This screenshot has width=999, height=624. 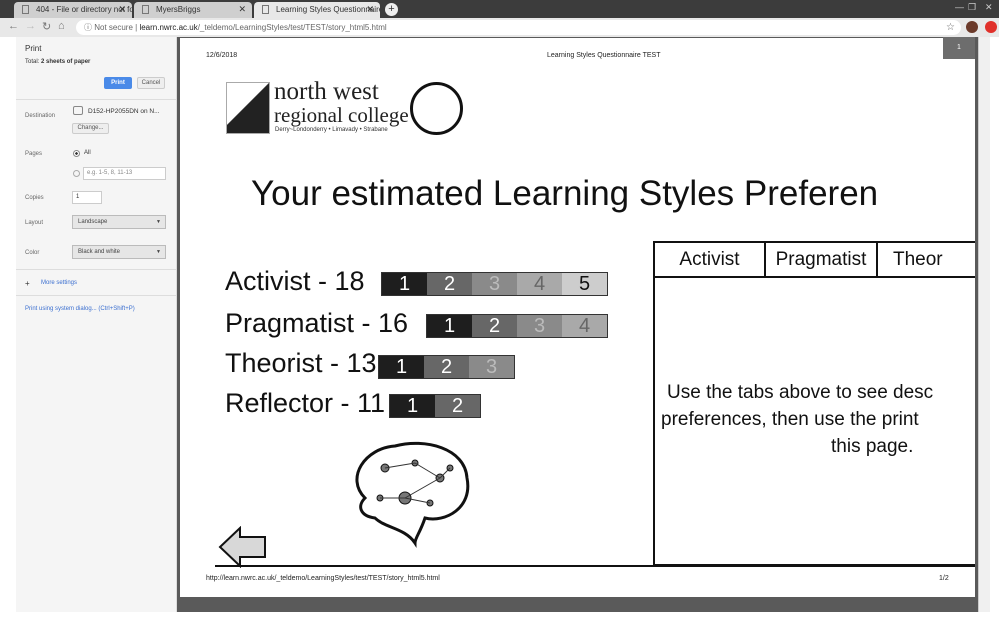 I want to click on theorist-score-bar: 123, so click(x=446, y=367).